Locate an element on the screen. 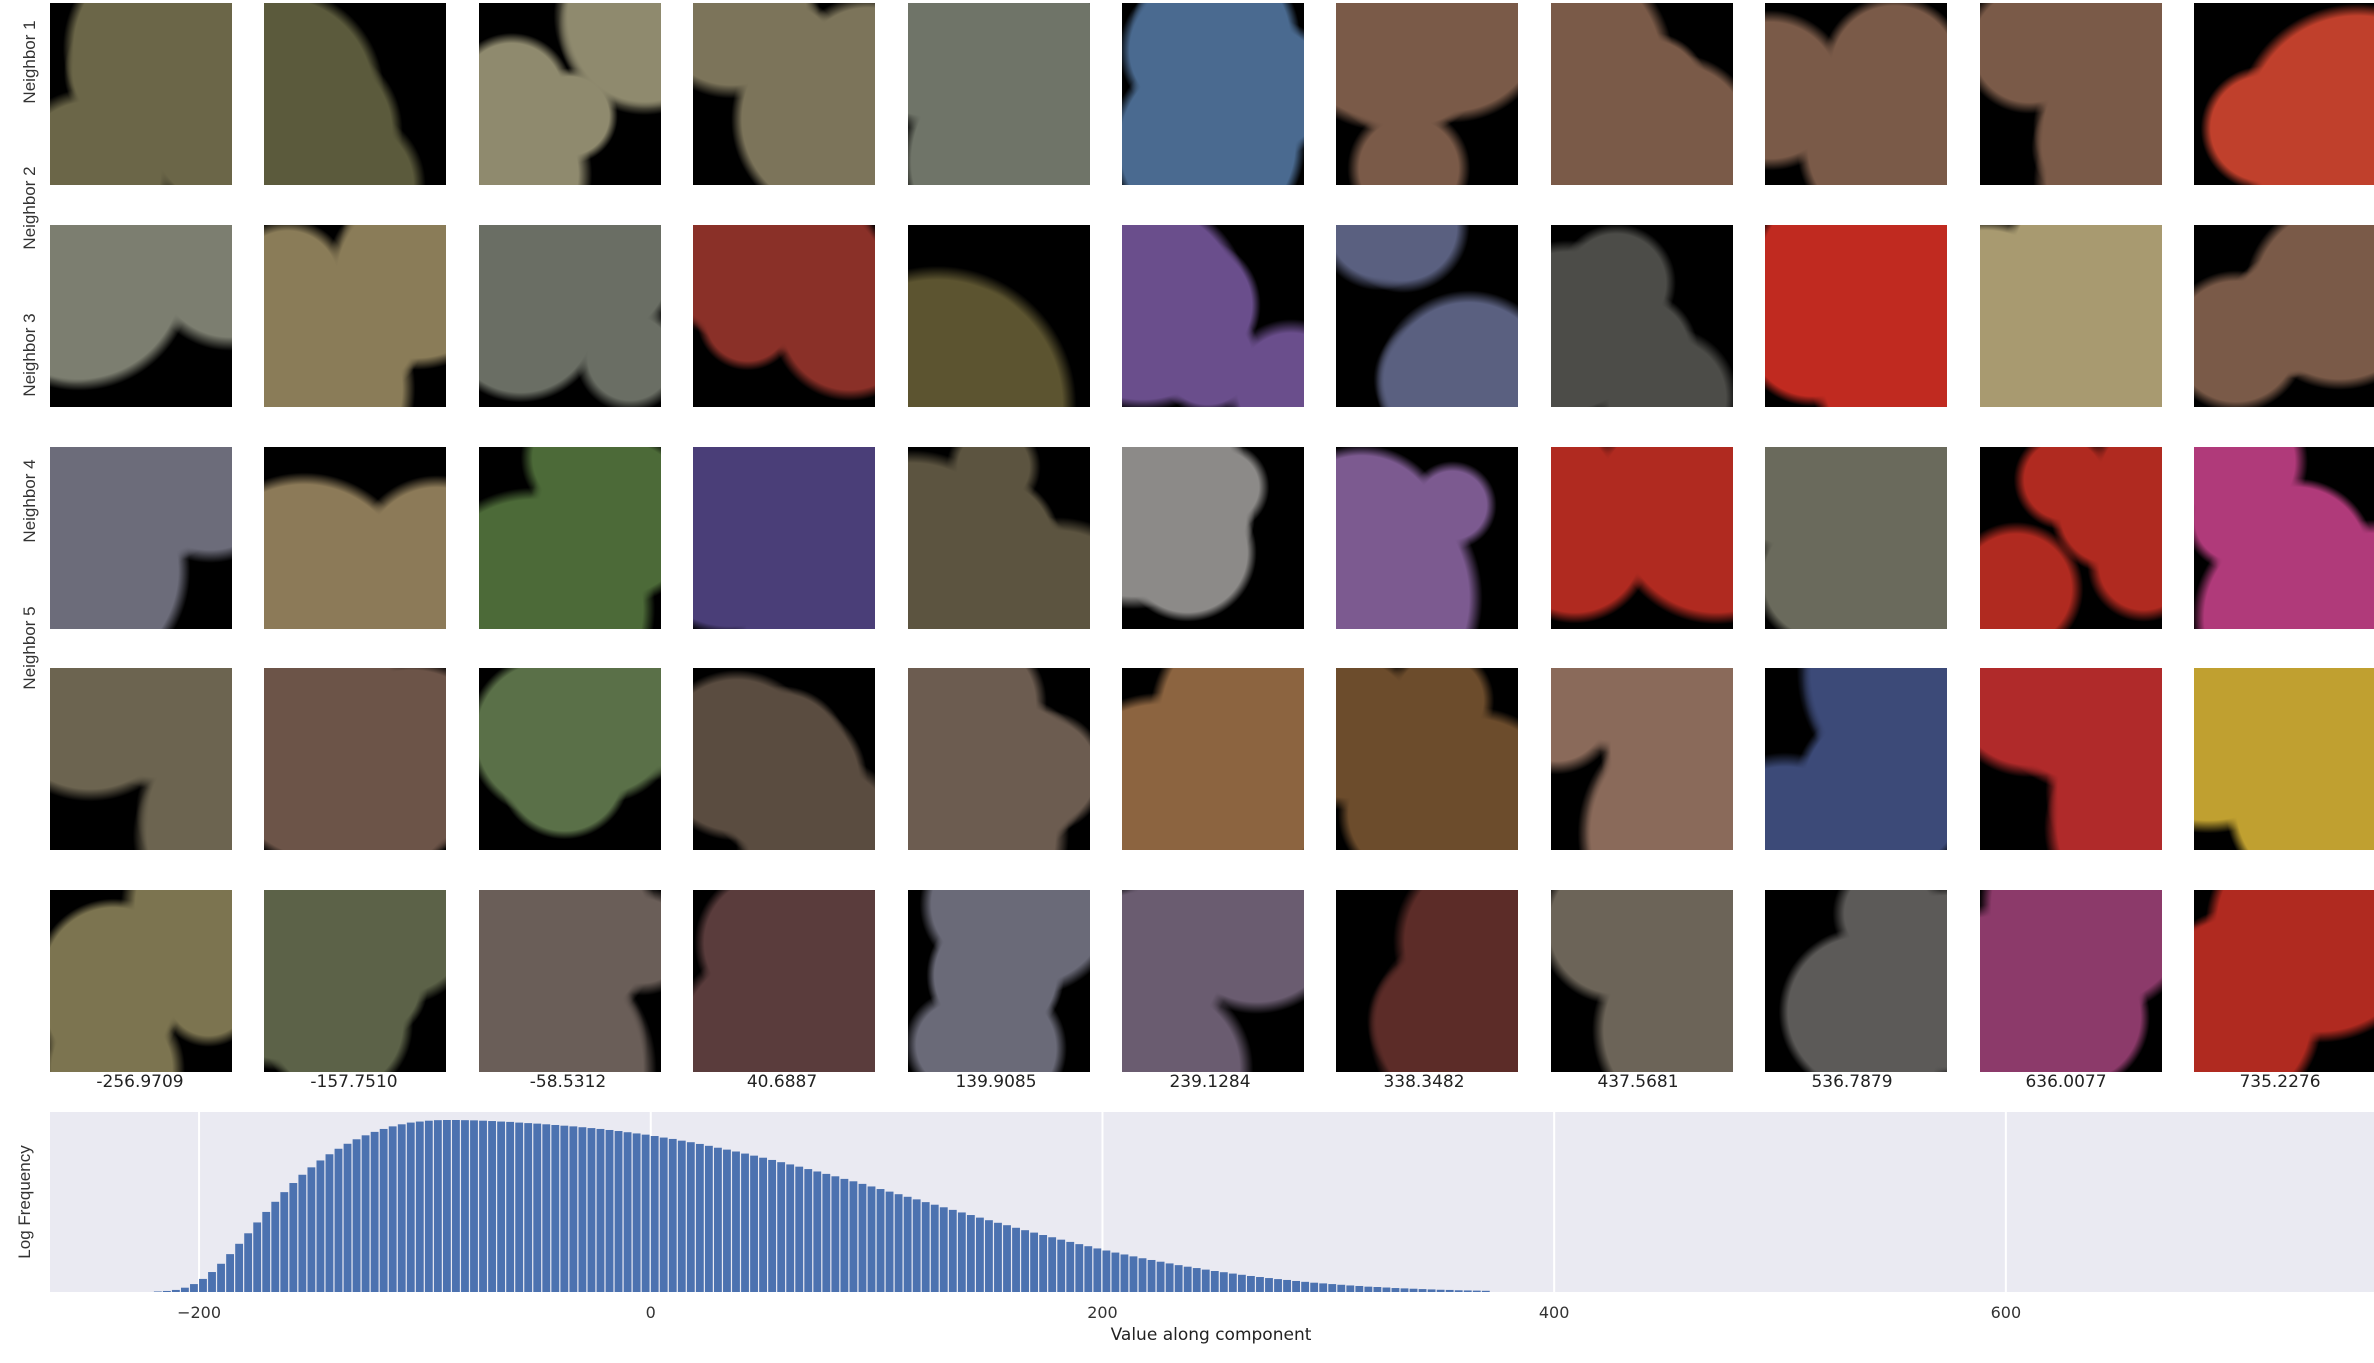  x-tick-label: −200 is located at coordinates (199, 1312).